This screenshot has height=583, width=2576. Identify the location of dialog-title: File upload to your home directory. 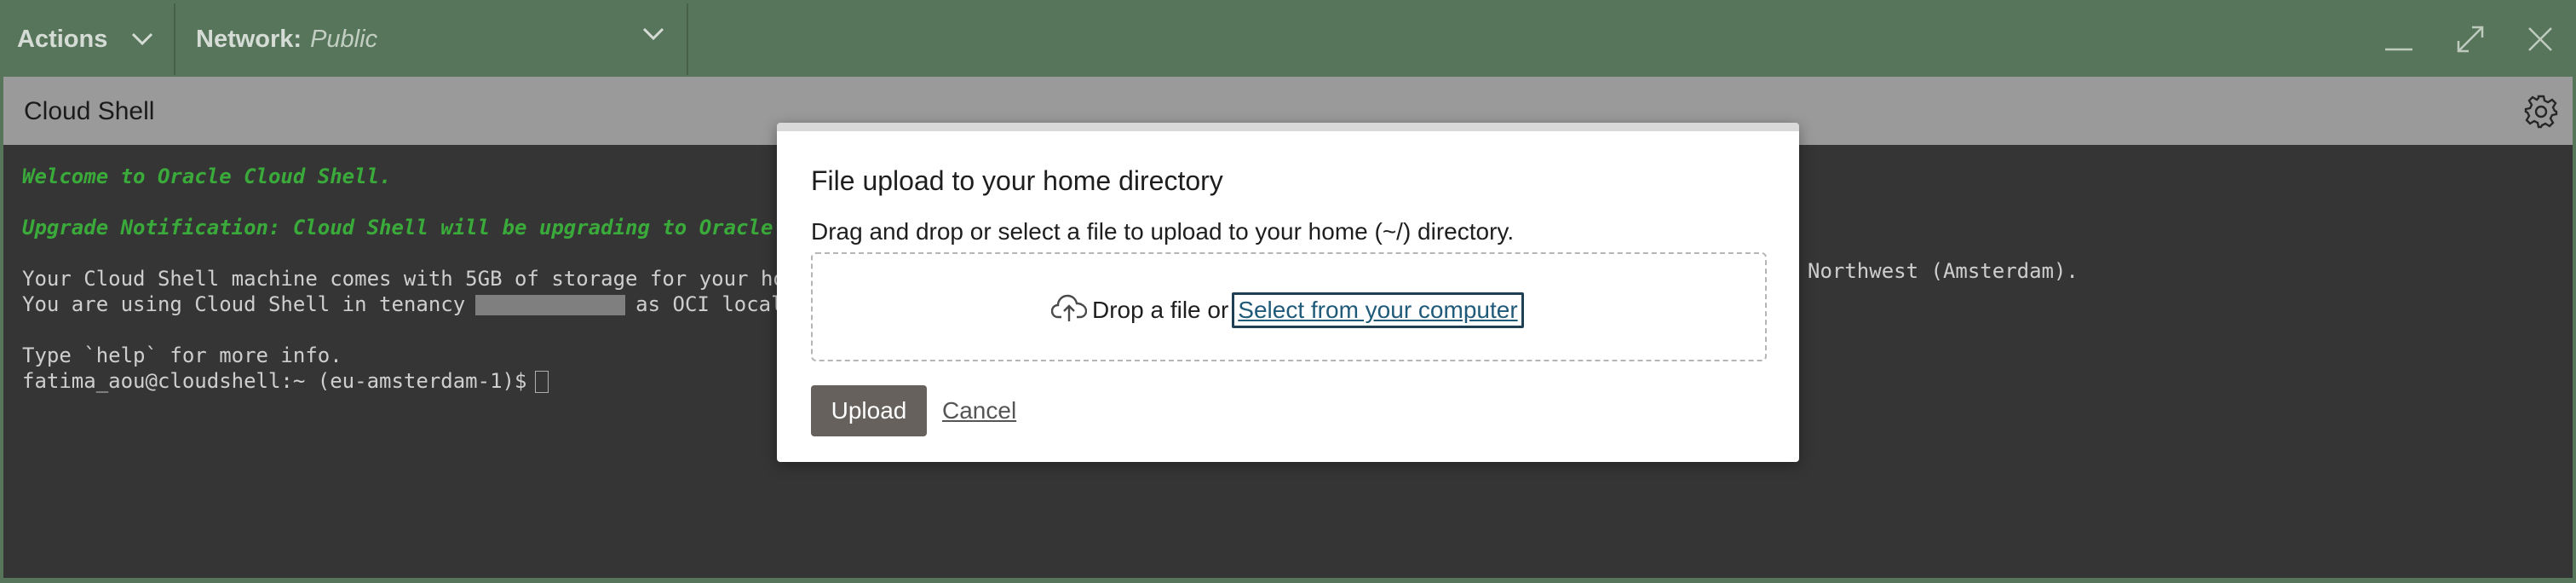
(1017, 180).